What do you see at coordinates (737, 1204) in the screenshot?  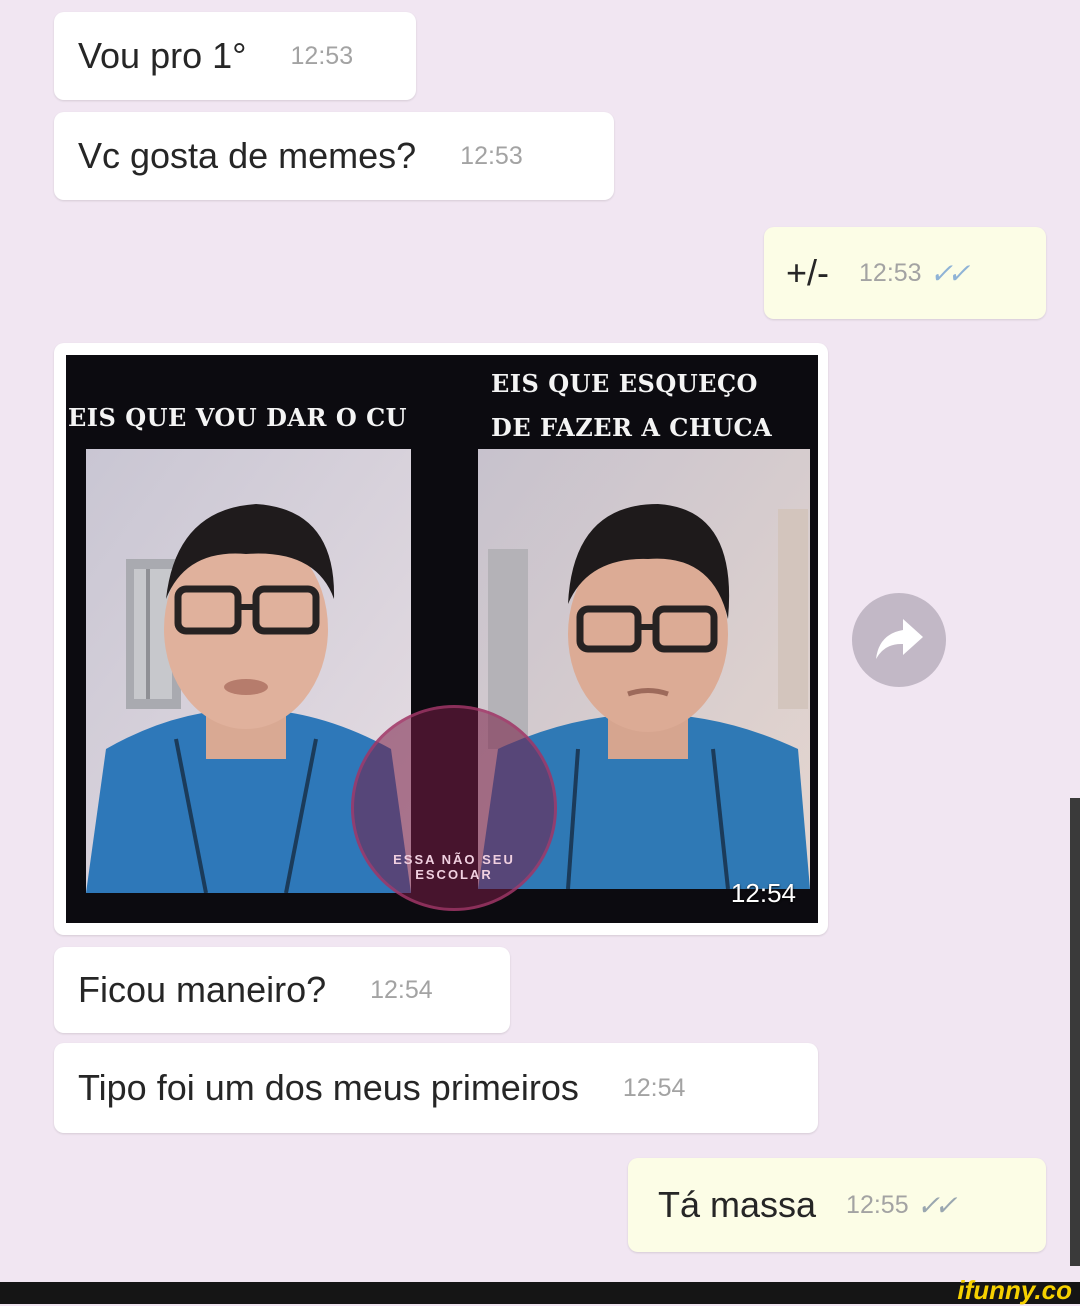 I see `message-text: Tá massa` at bounding box center [737, 1204].